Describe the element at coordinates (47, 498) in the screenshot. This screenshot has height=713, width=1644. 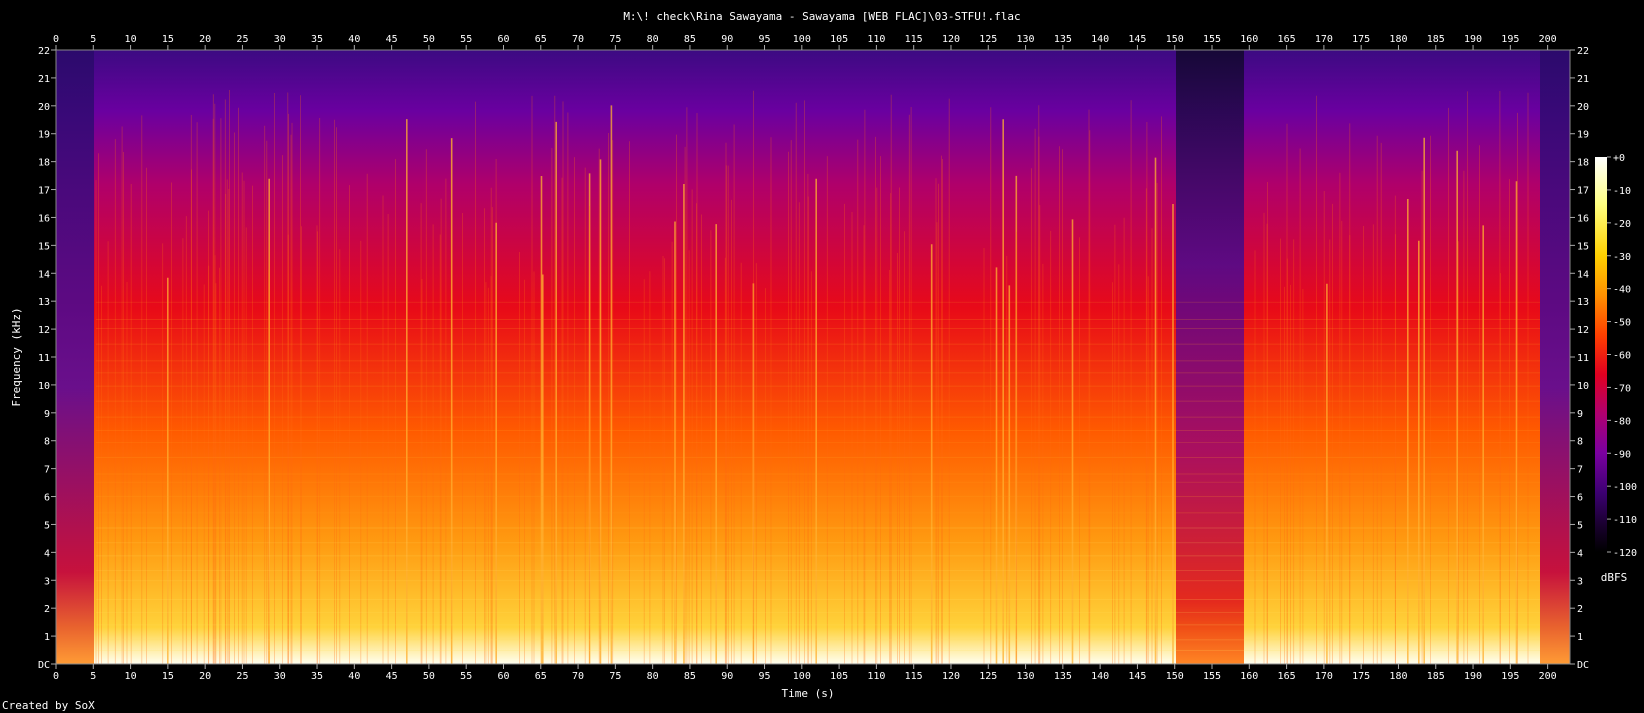
I see `y-tick-label-left: 6` at that location.